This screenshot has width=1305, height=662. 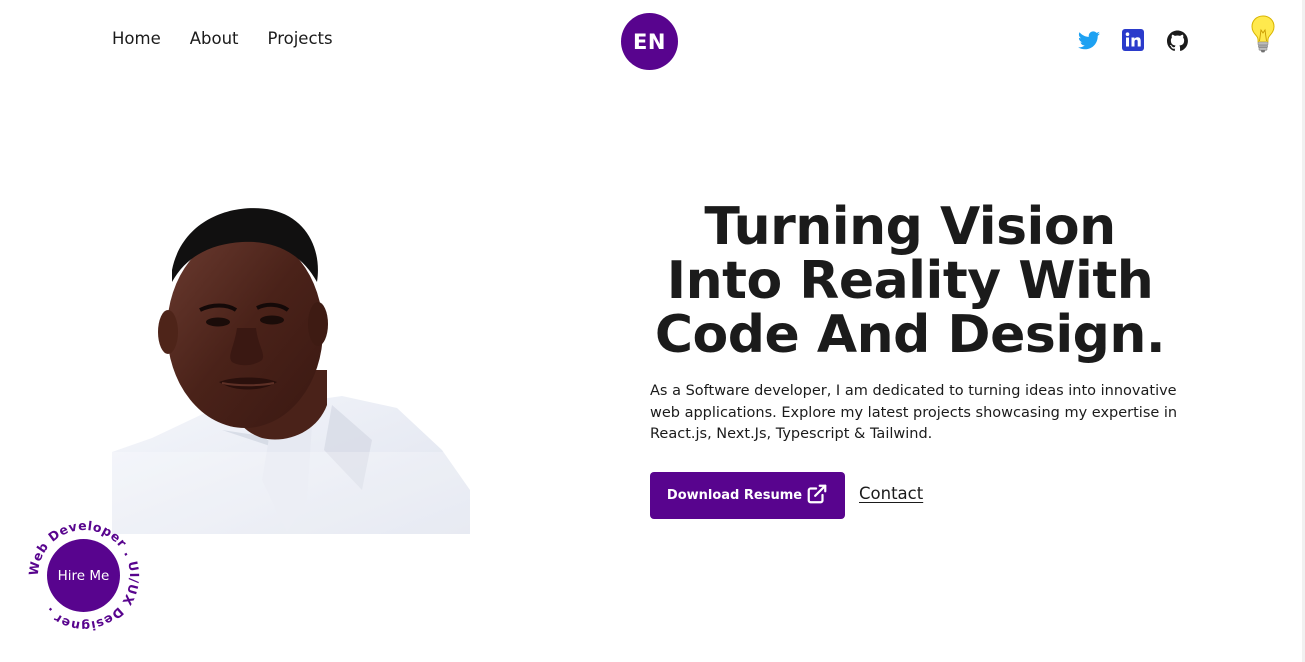 I want to click on hero-headline-line-2: Into Reality With, so click(x=910, y=281).